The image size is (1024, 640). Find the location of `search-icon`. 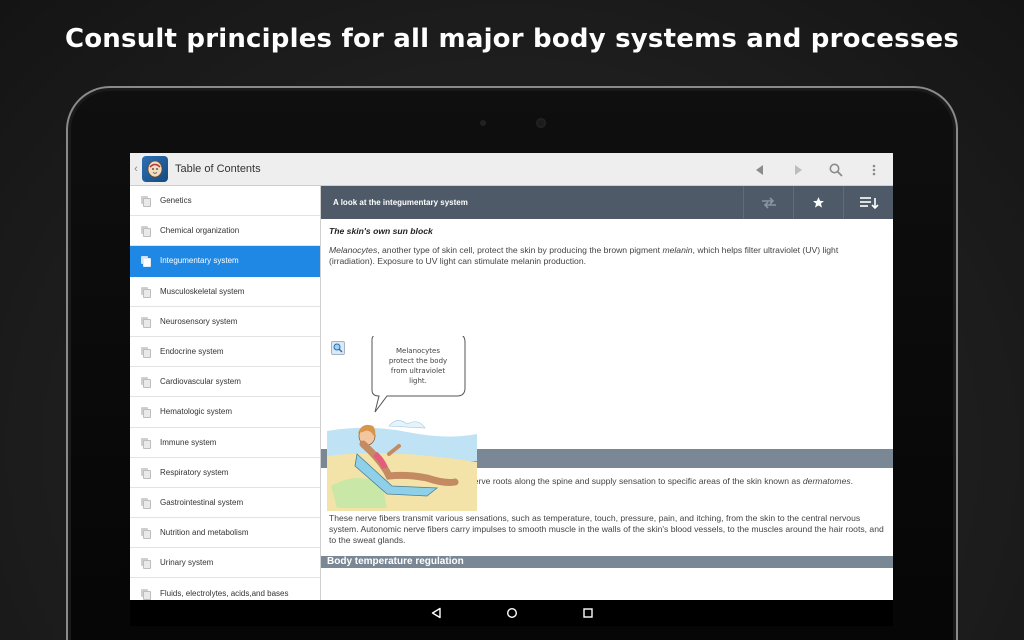

search-icon is located at coordinates (836, 169).